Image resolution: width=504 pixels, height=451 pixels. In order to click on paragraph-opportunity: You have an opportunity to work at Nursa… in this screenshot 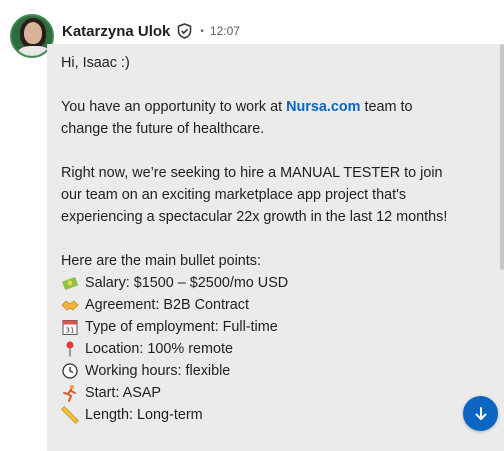, I will do `click(237, 118)`.